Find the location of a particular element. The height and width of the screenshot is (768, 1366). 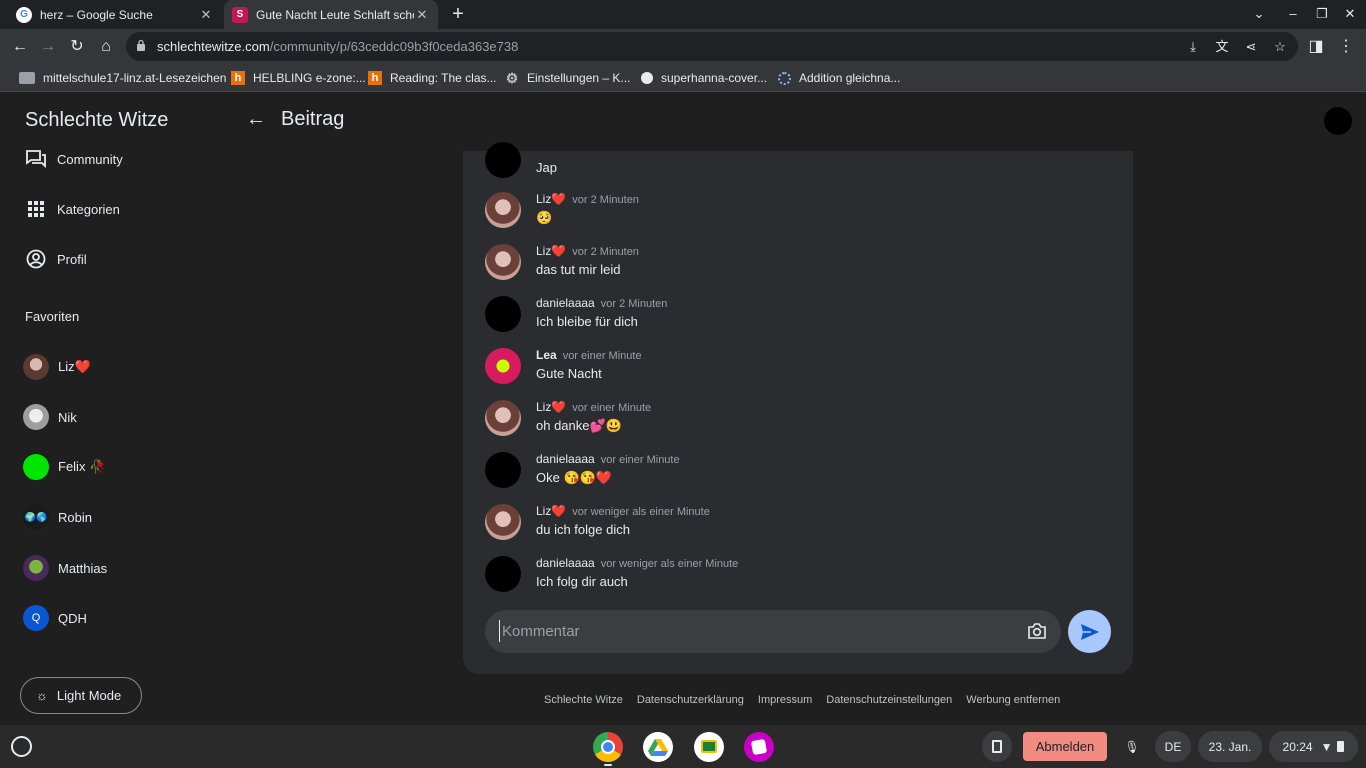

comment-input is located at coordinates (749, 631).